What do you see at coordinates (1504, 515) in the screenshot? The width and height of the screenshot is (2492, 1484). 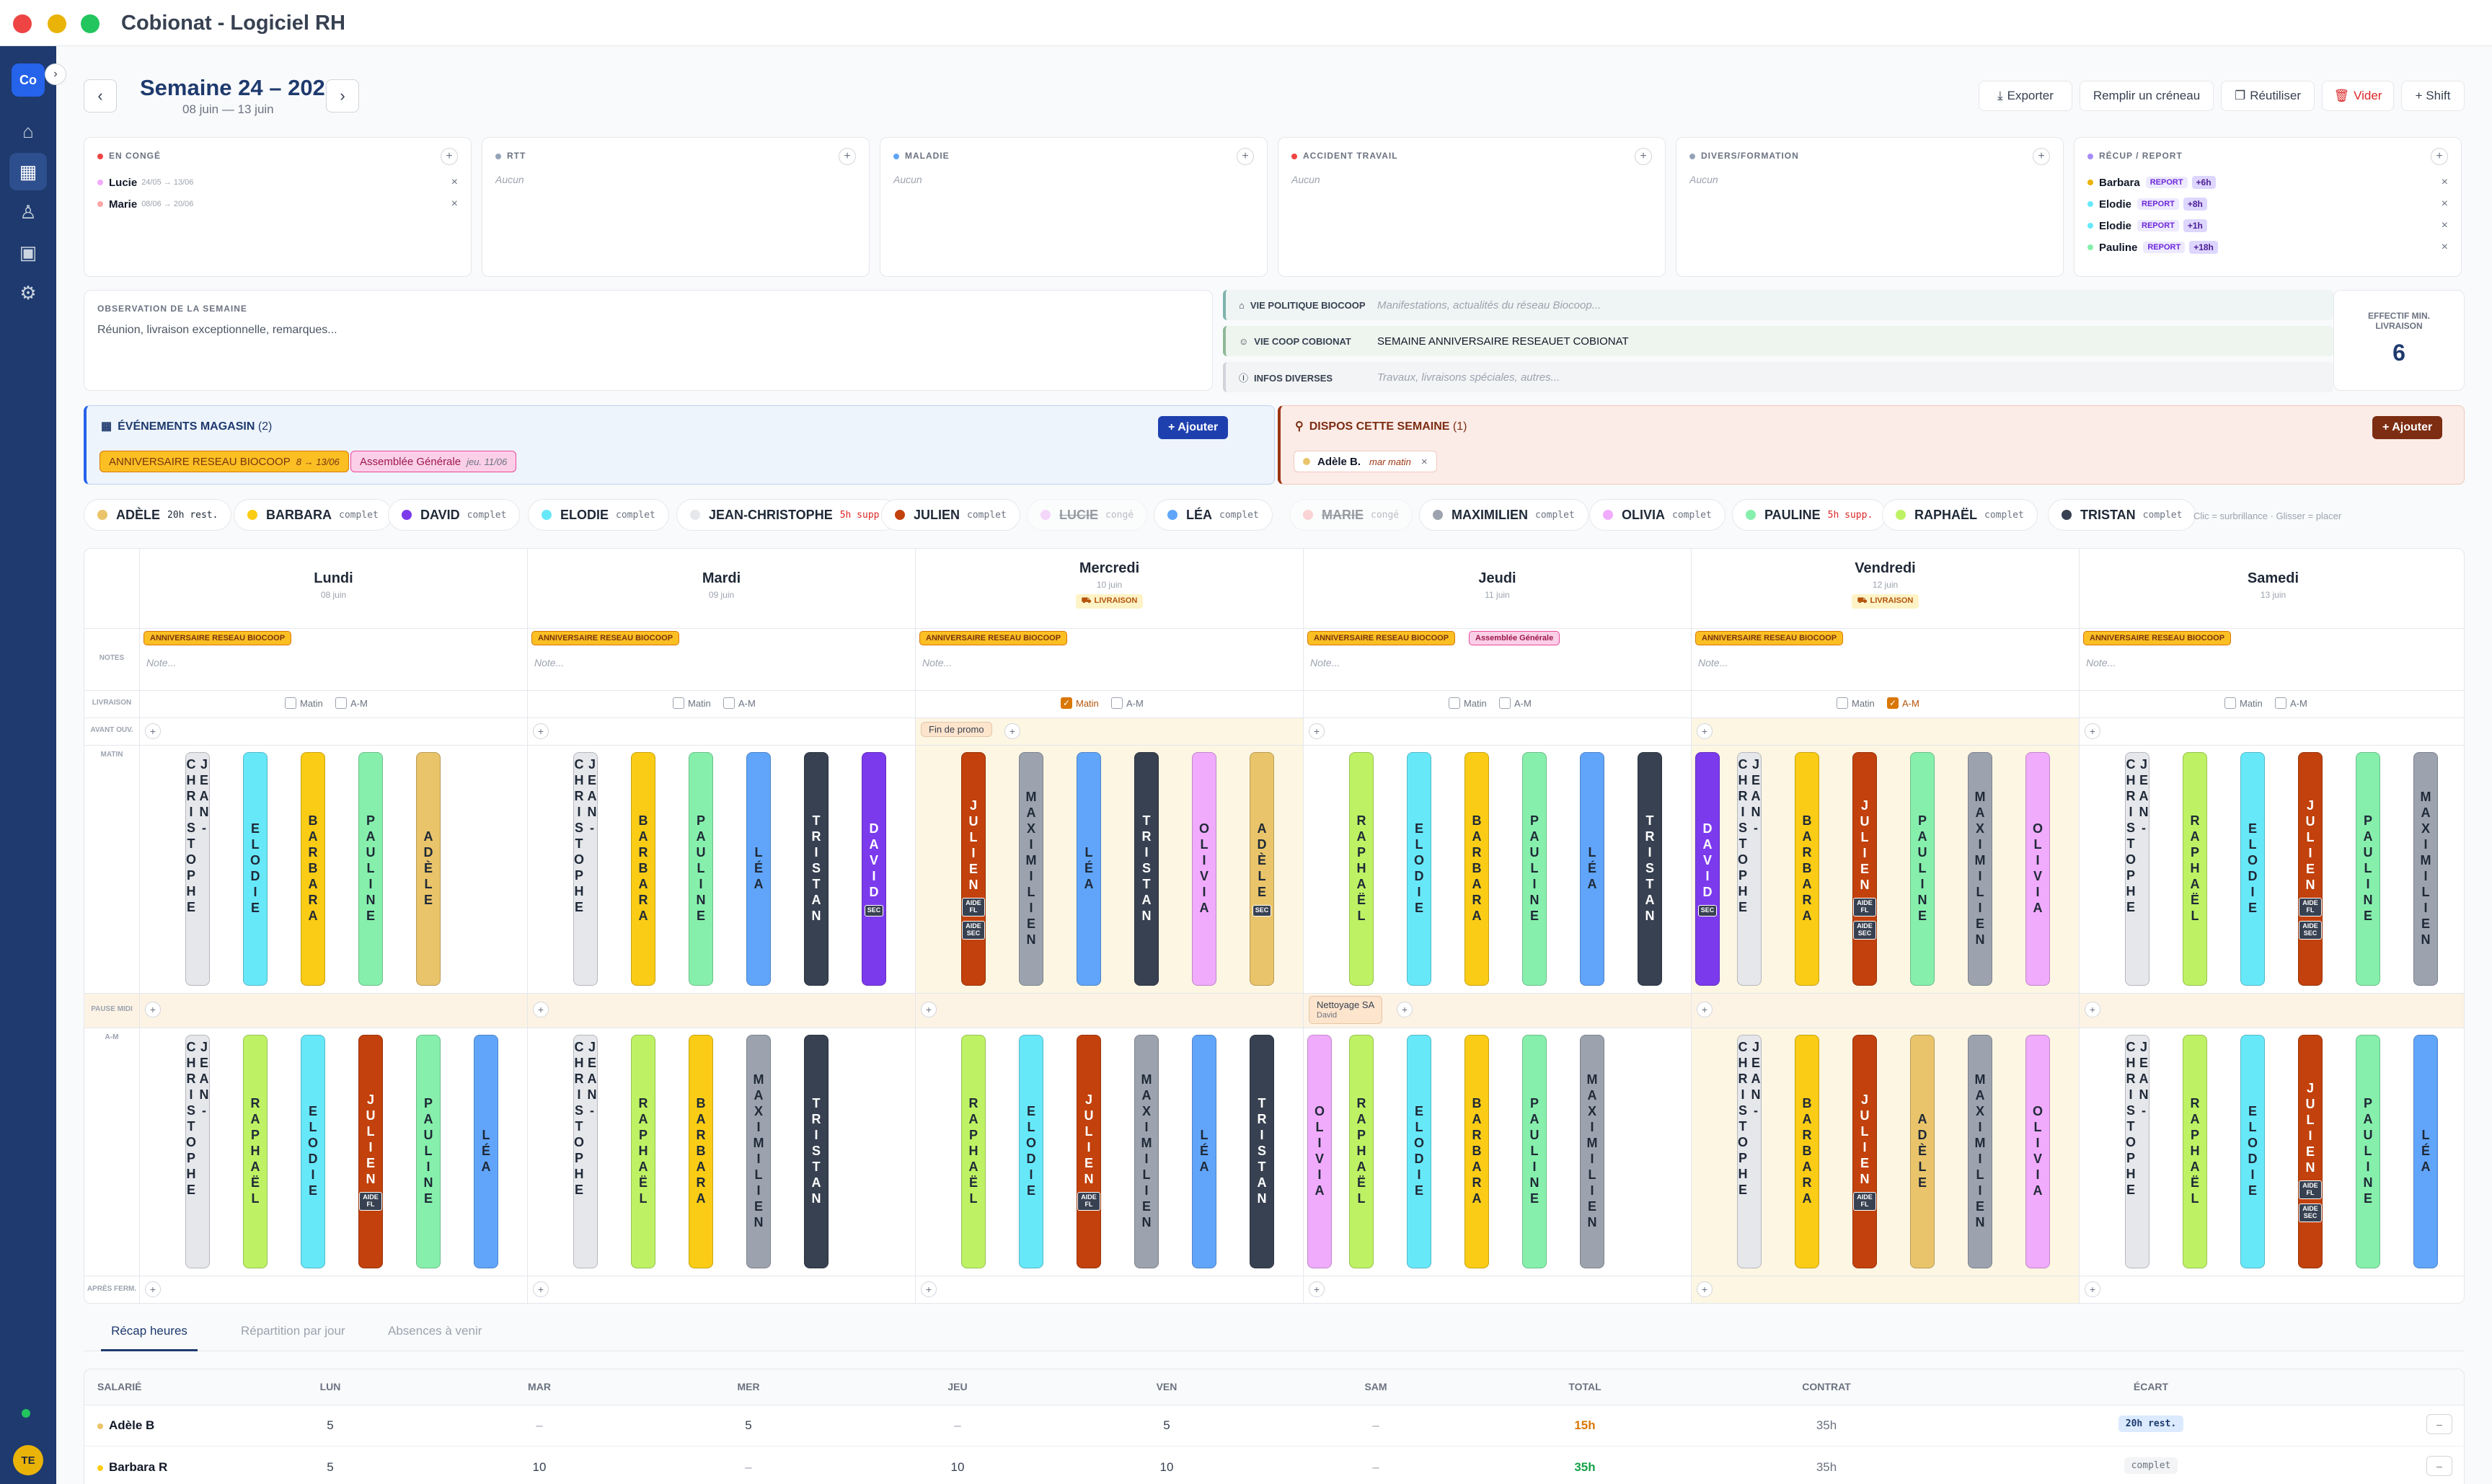 I see `employee-chip: MAXIMILIEN complet` at bounding box center [1504, 515].